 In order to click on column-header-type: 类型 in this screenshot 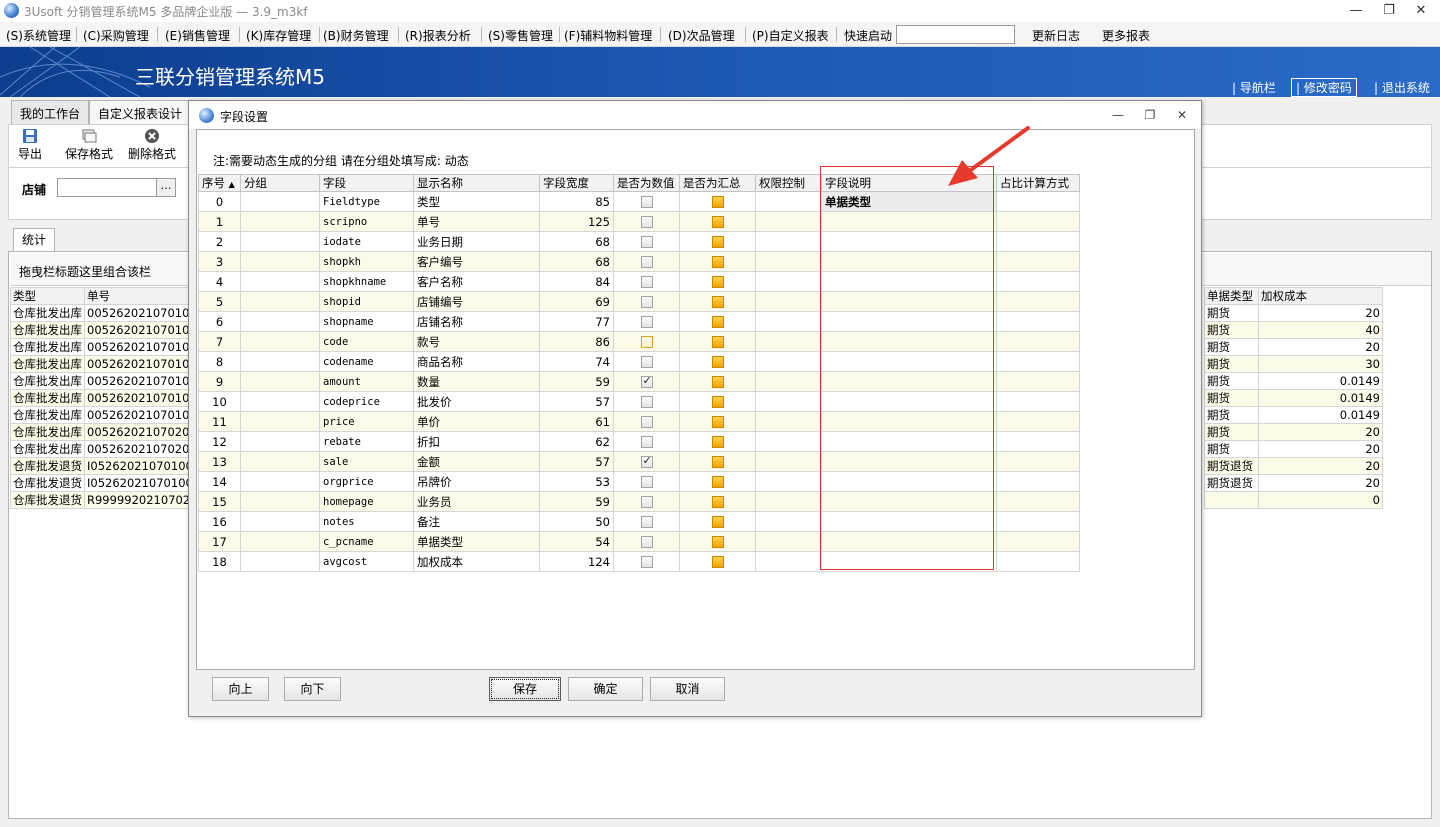, I will do `click(47, 296)`.